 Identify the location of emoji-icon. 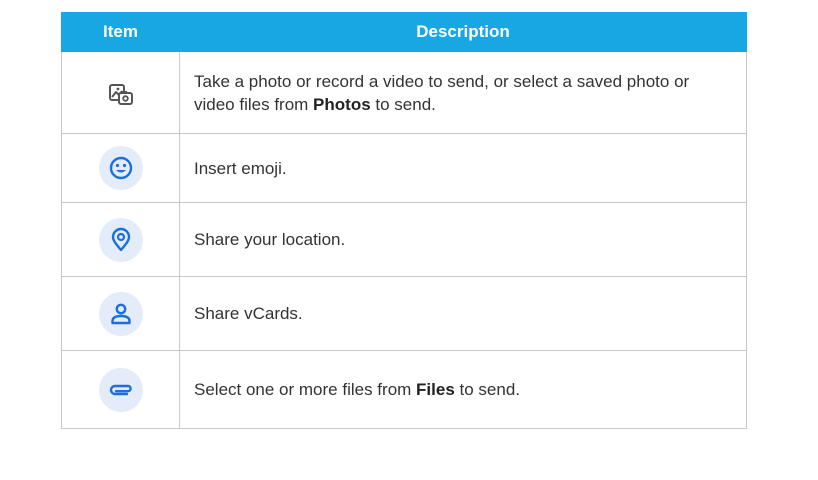
(120, 168).